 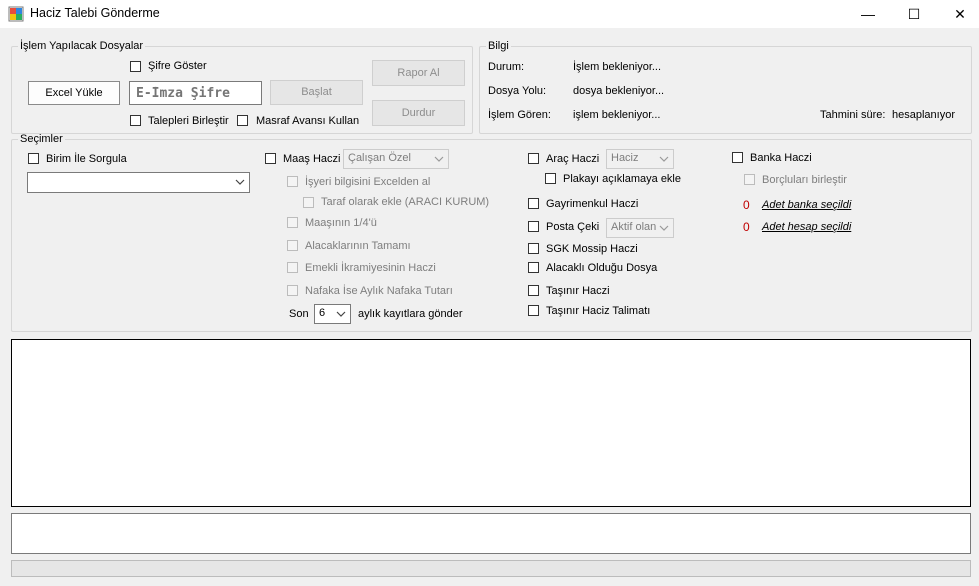 I want to click on bank-count: 0, so click(x=746, y=205).